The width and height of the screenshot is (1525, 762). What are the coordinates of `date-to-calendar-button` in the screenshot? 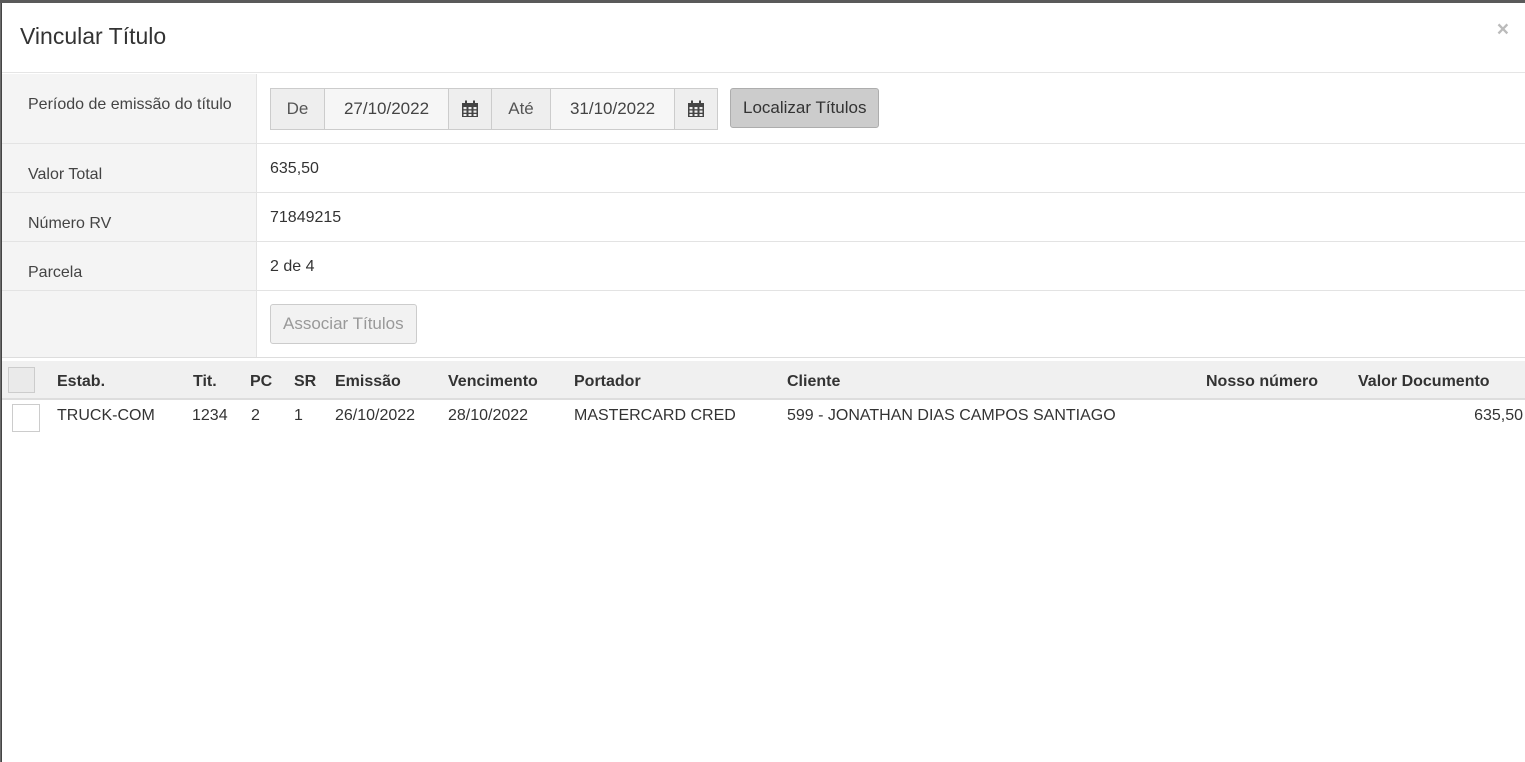 It's located at (696, 109).